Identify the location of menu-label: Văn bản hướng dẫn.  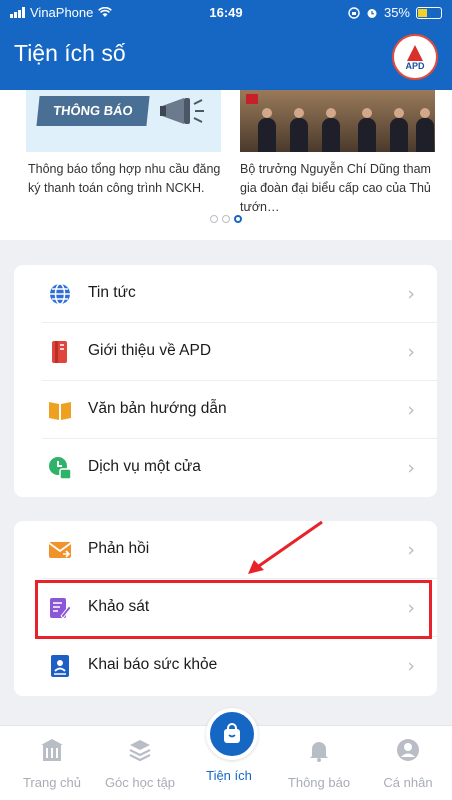
(157, 408).